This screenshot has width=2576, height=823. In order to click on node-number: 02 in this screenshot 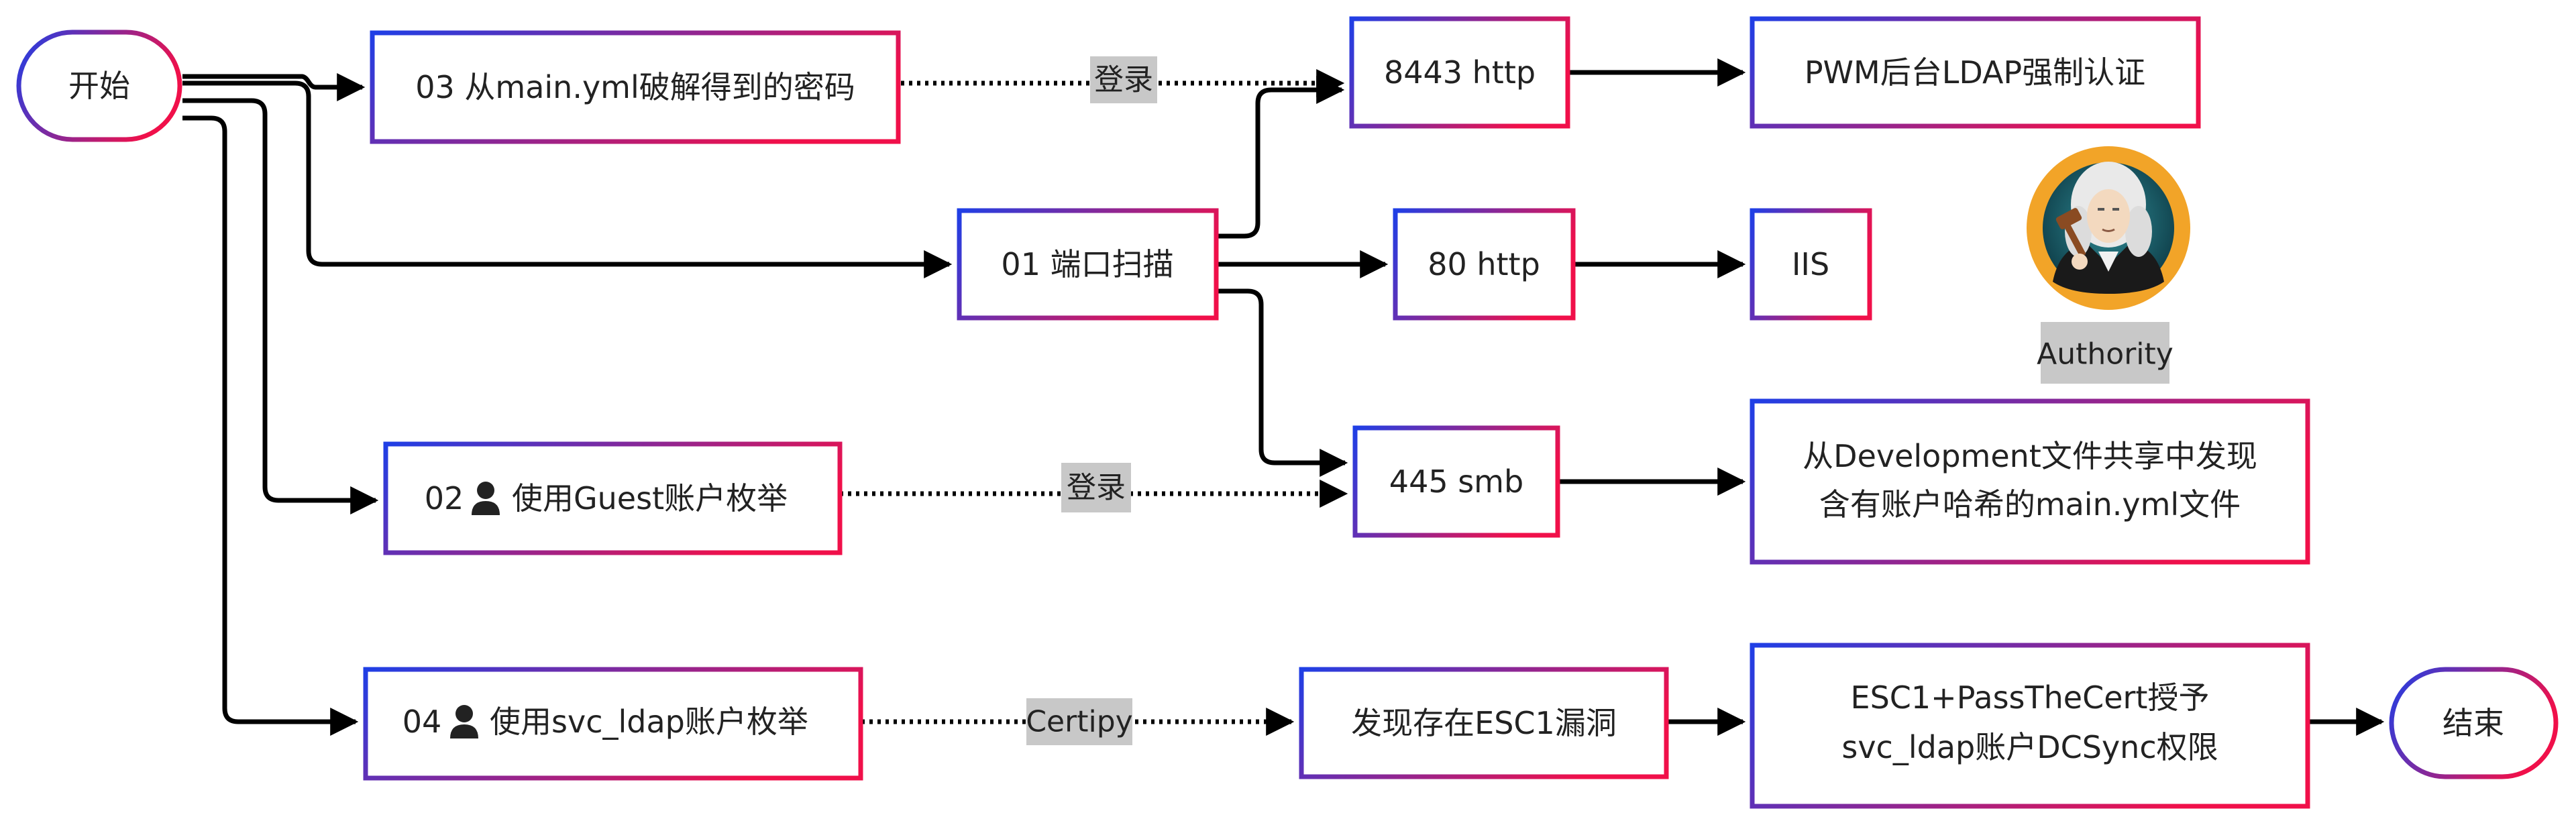, I will do `click(444, 498)`.